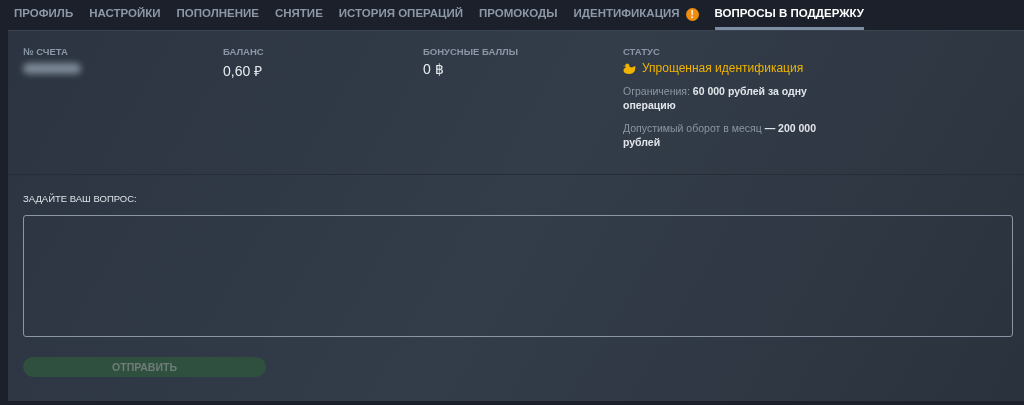  Describe the element at coordinates (518, 15) in the screenshot. I see `tab: ПРОМОКОДЫ` at that location.